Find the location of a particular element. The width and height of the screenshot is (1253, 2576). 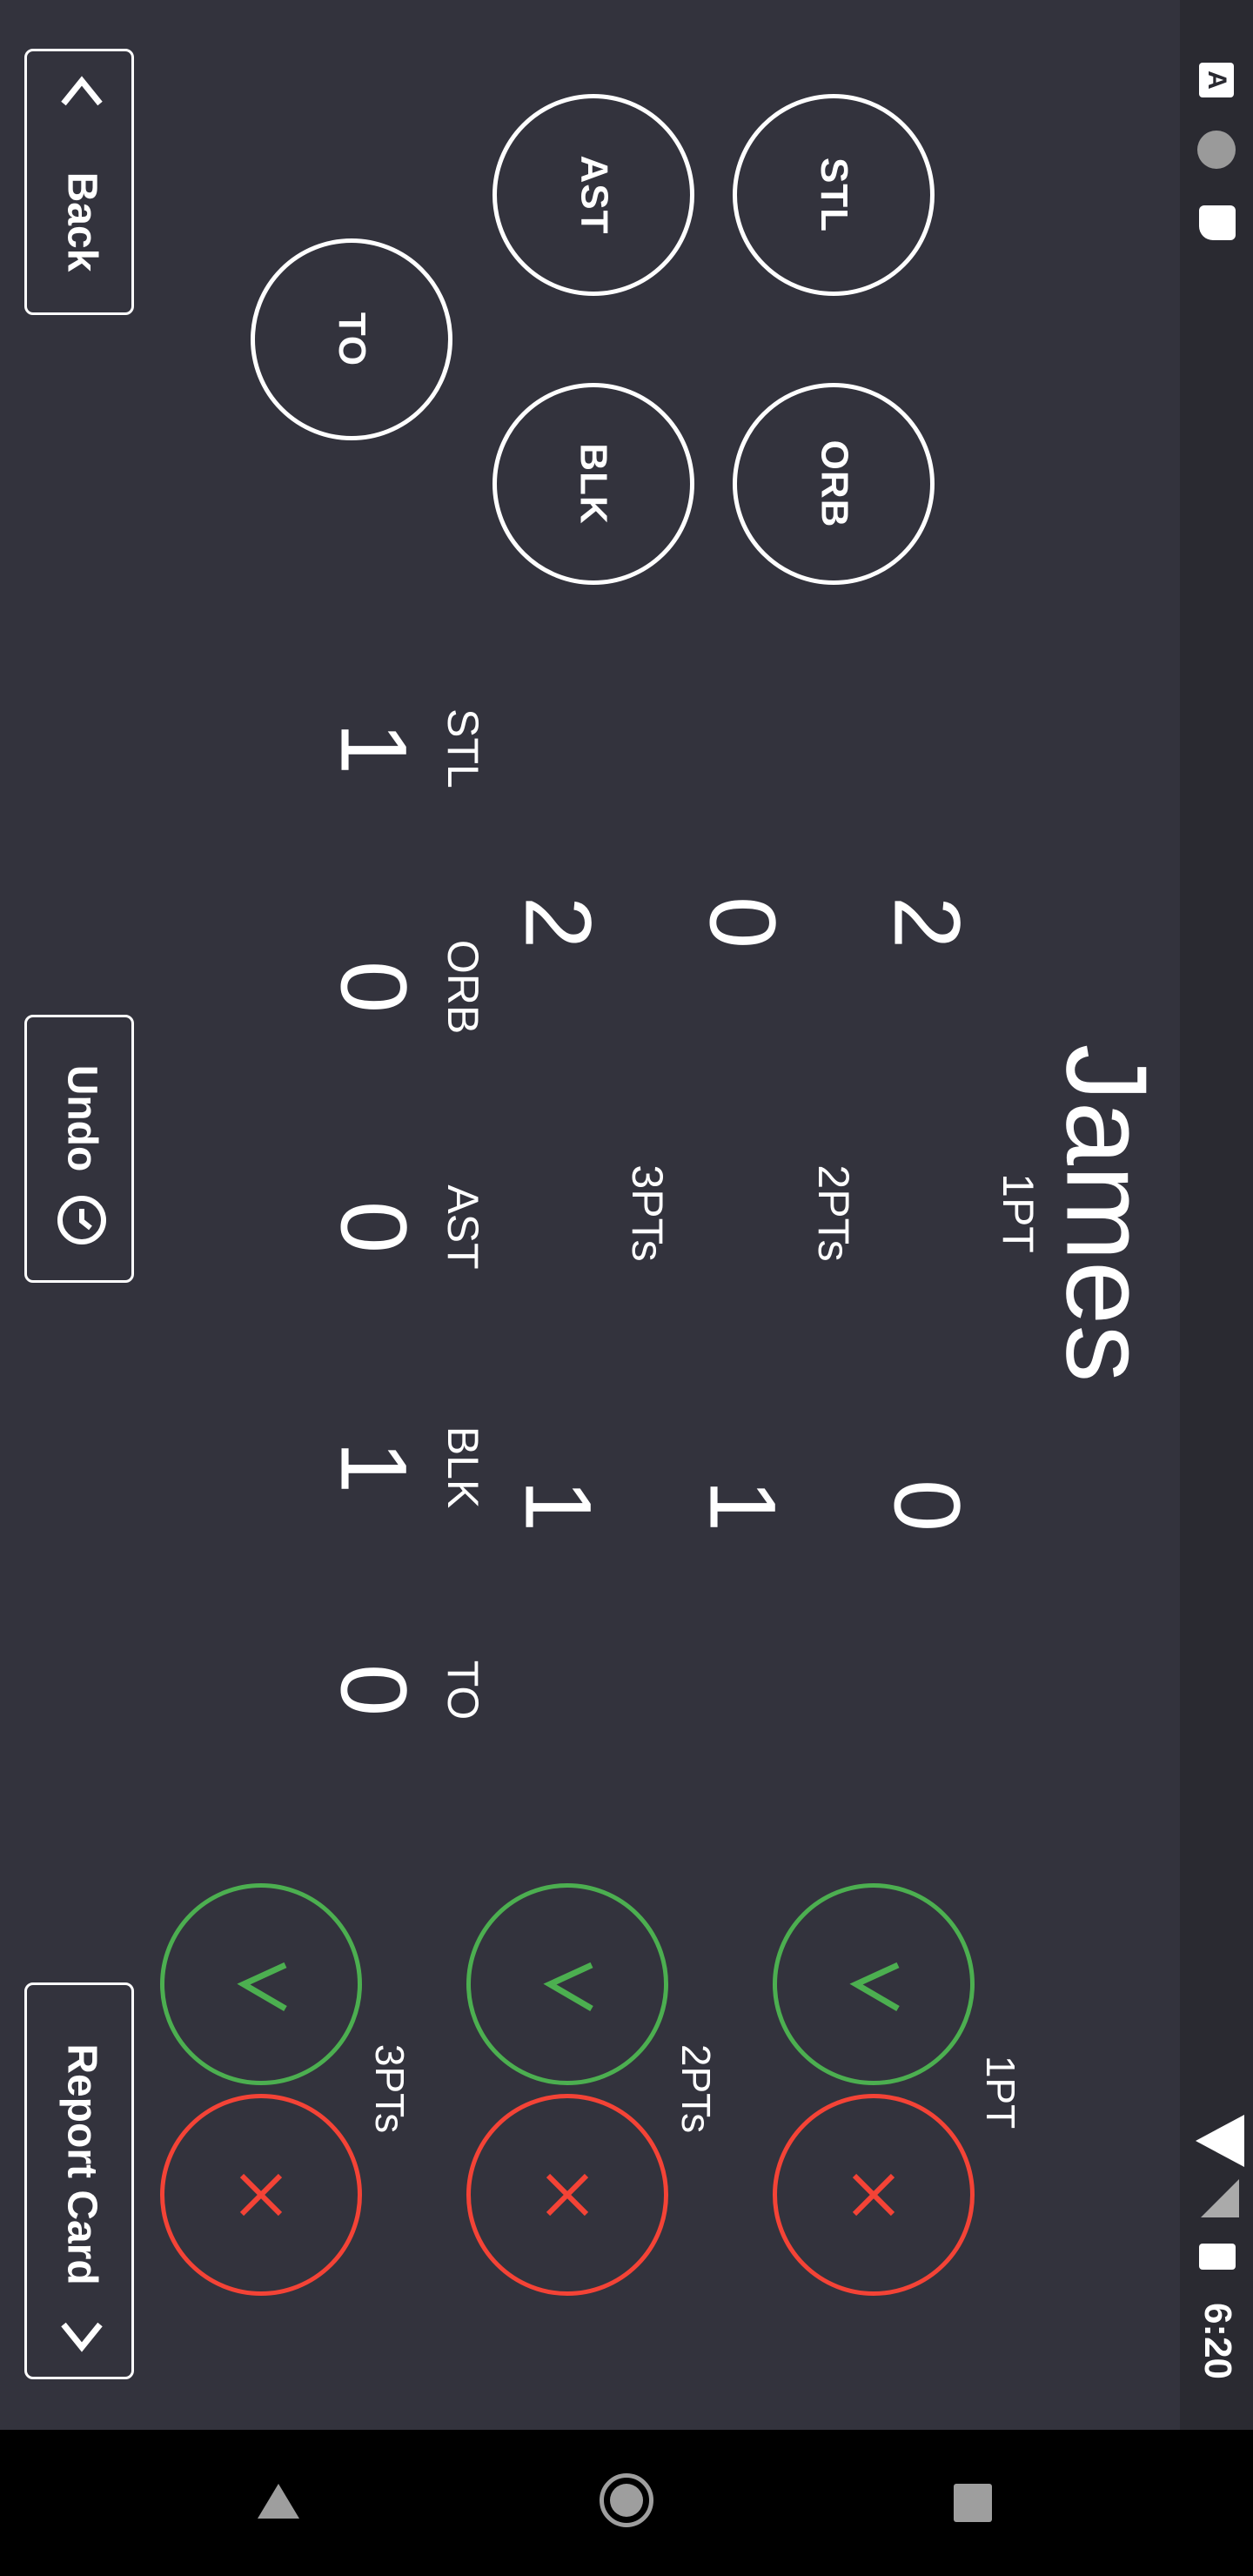

assist-button: AST is located at coordinates (593, 195).